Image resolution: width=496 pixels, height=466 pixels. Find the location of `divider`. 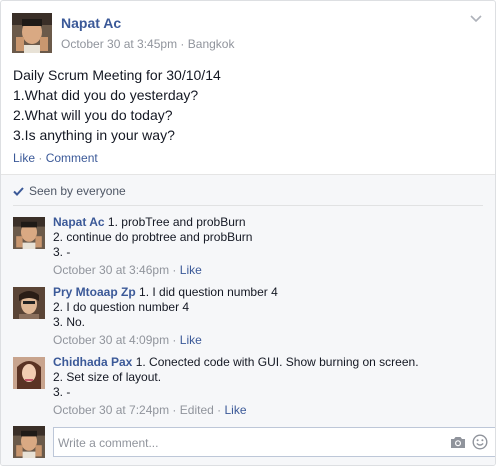

divider is located at coordinates (248, 205).